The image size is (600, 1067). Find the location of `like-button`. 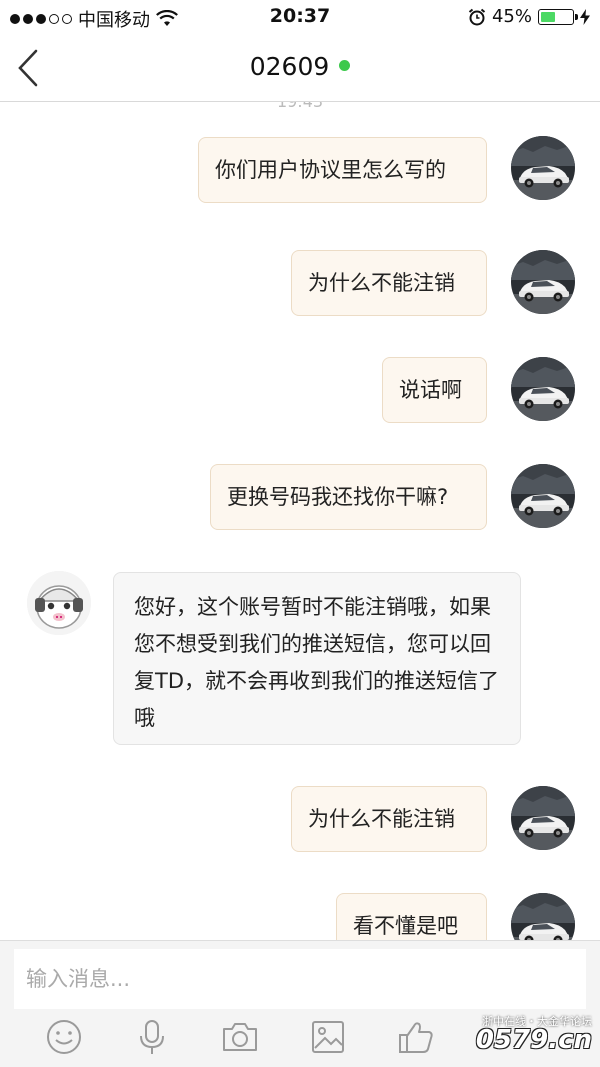

like-button is located at coordinates (416, 1037).